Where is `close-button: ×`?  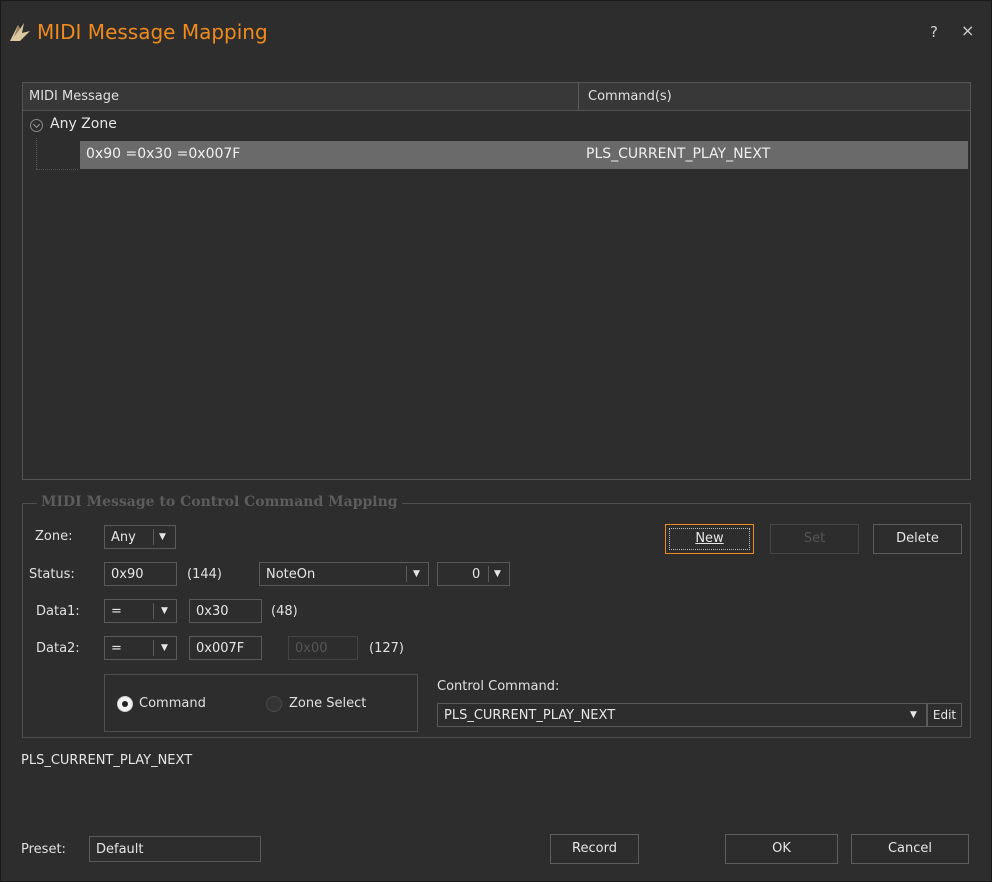 close-button: × is located at coordinates (967, 30).